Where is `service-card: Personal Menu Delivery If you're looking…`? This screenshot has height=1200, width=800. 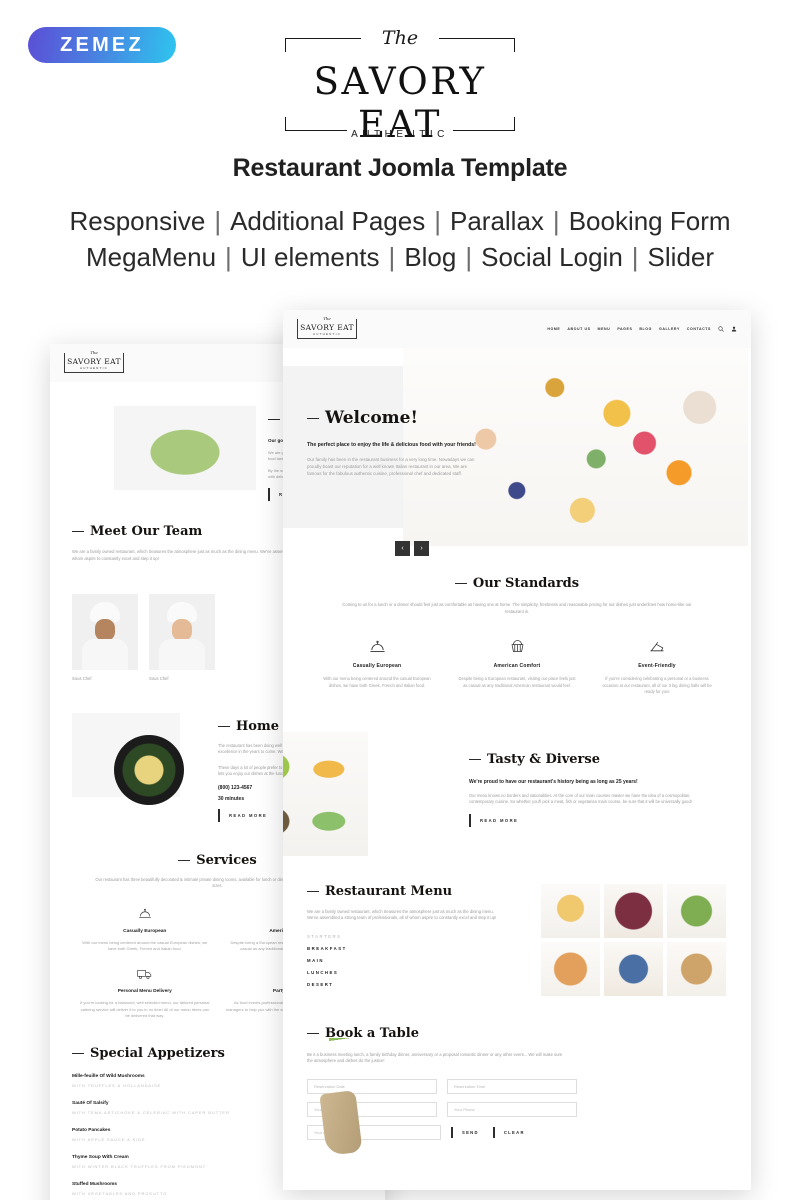 service-card: Personal Menu Delivery If you're looking… is located at coordinates (145, 999).